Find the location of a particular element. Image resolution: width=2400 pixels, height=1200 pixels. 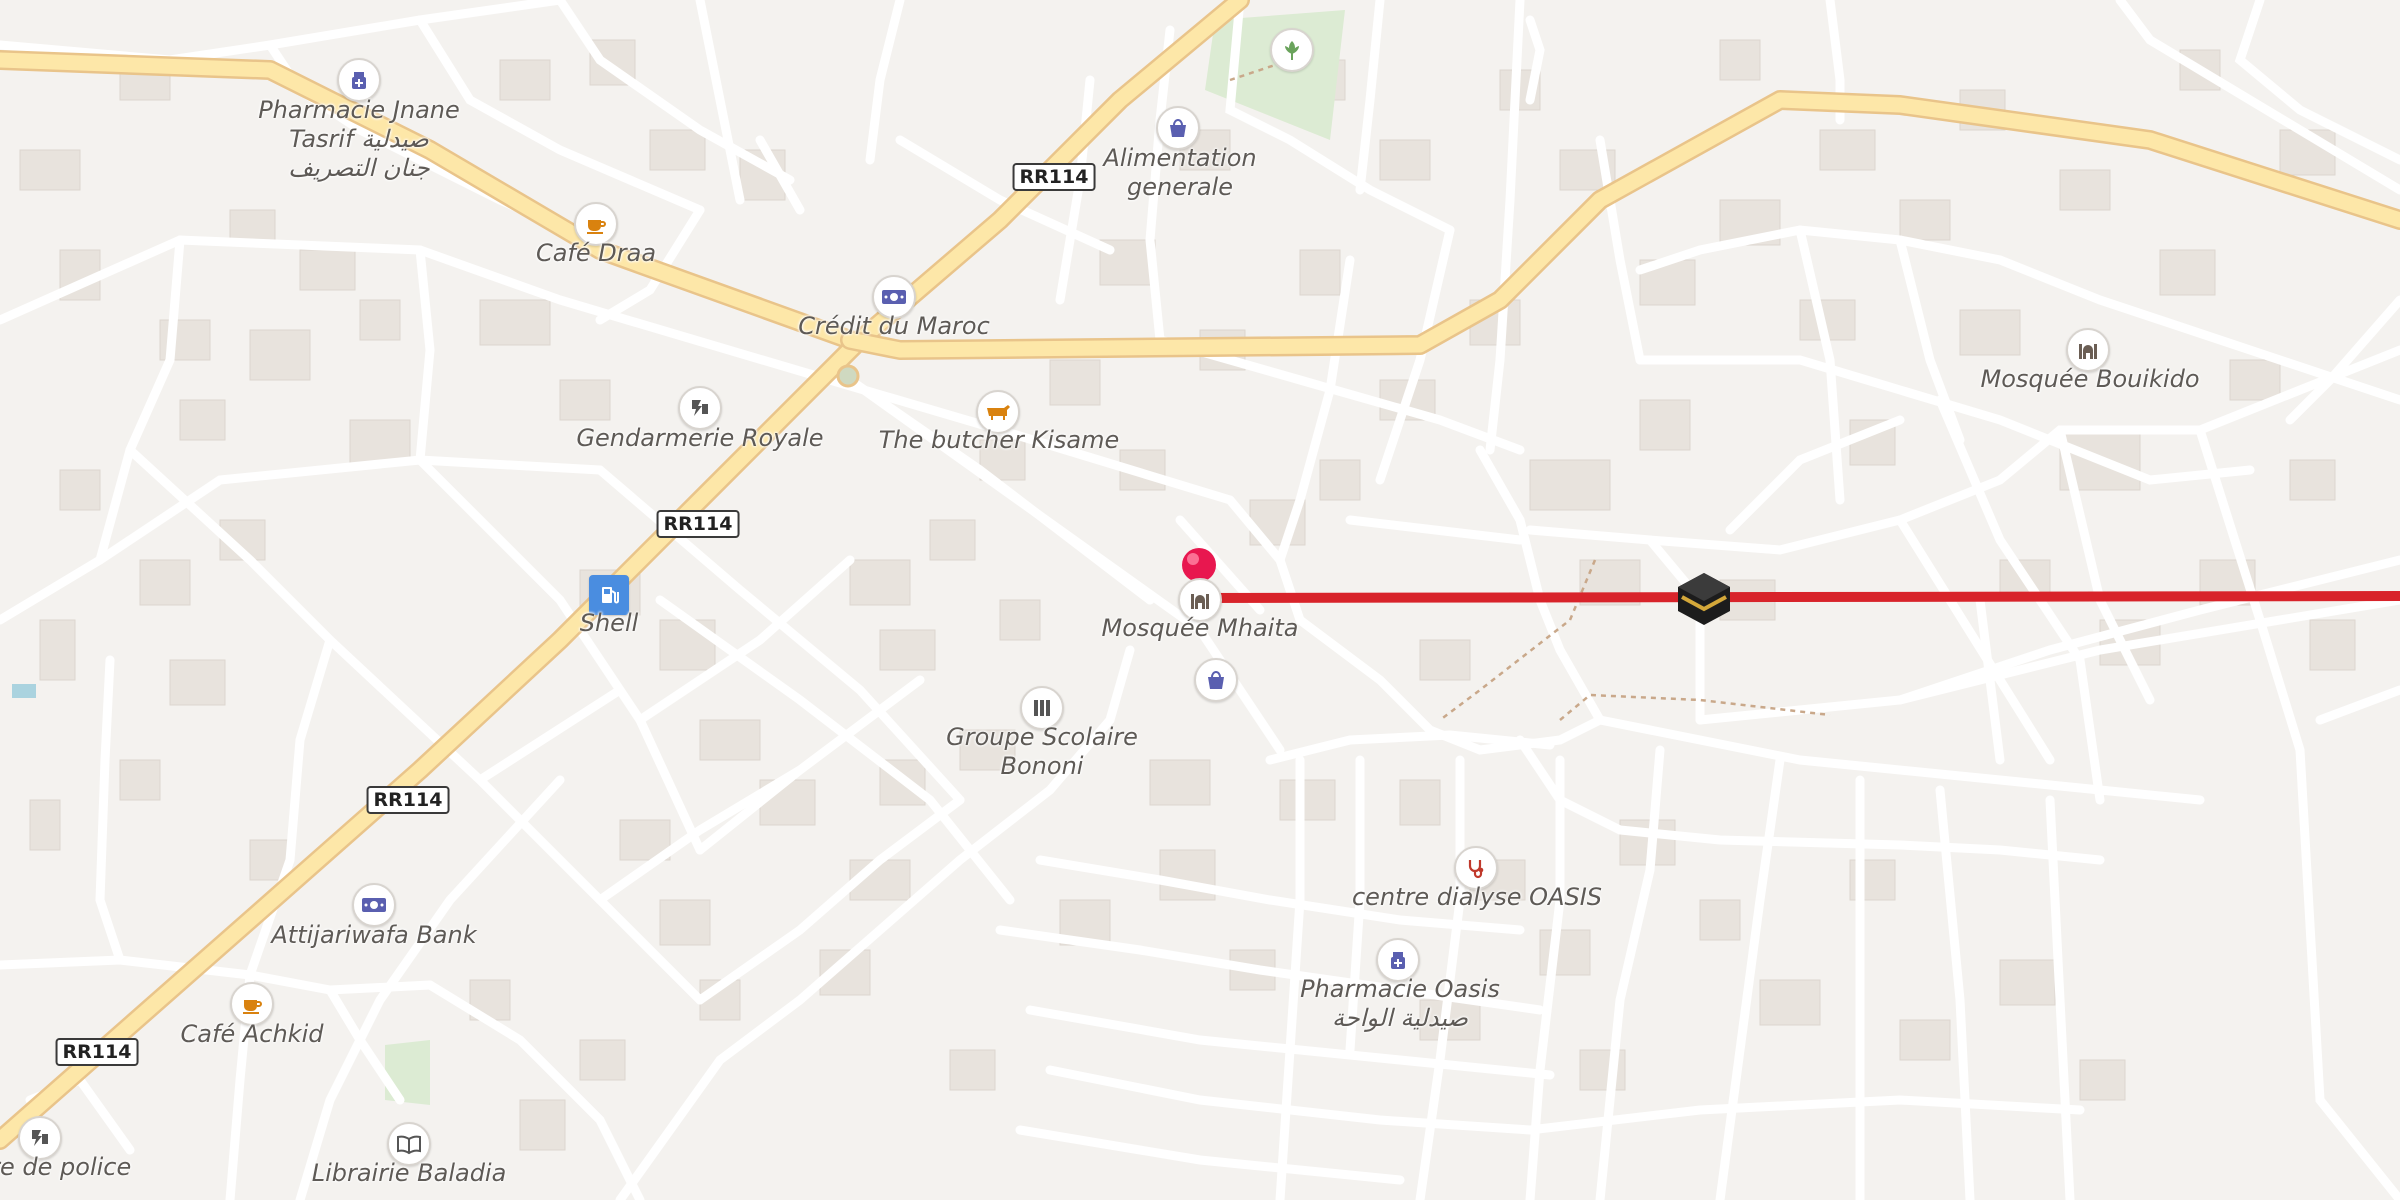

poi-label-groupe-scolaire: Groupe Scolaire Bononi is located at coordinates (1042, 752).